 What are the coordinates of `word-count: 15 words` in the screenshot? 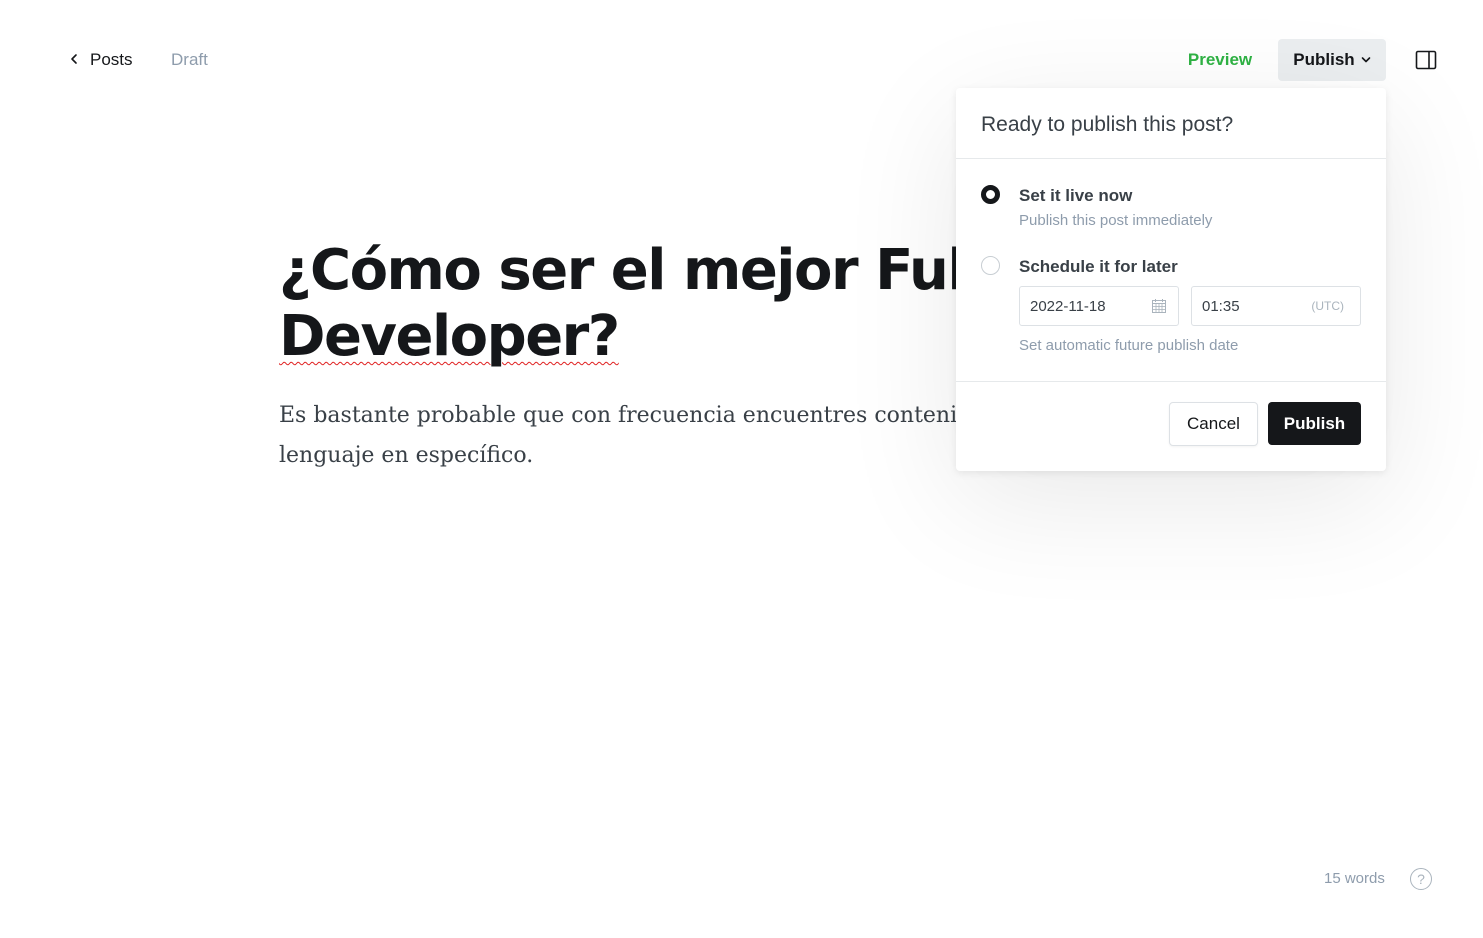 It's located at (1354, 878).